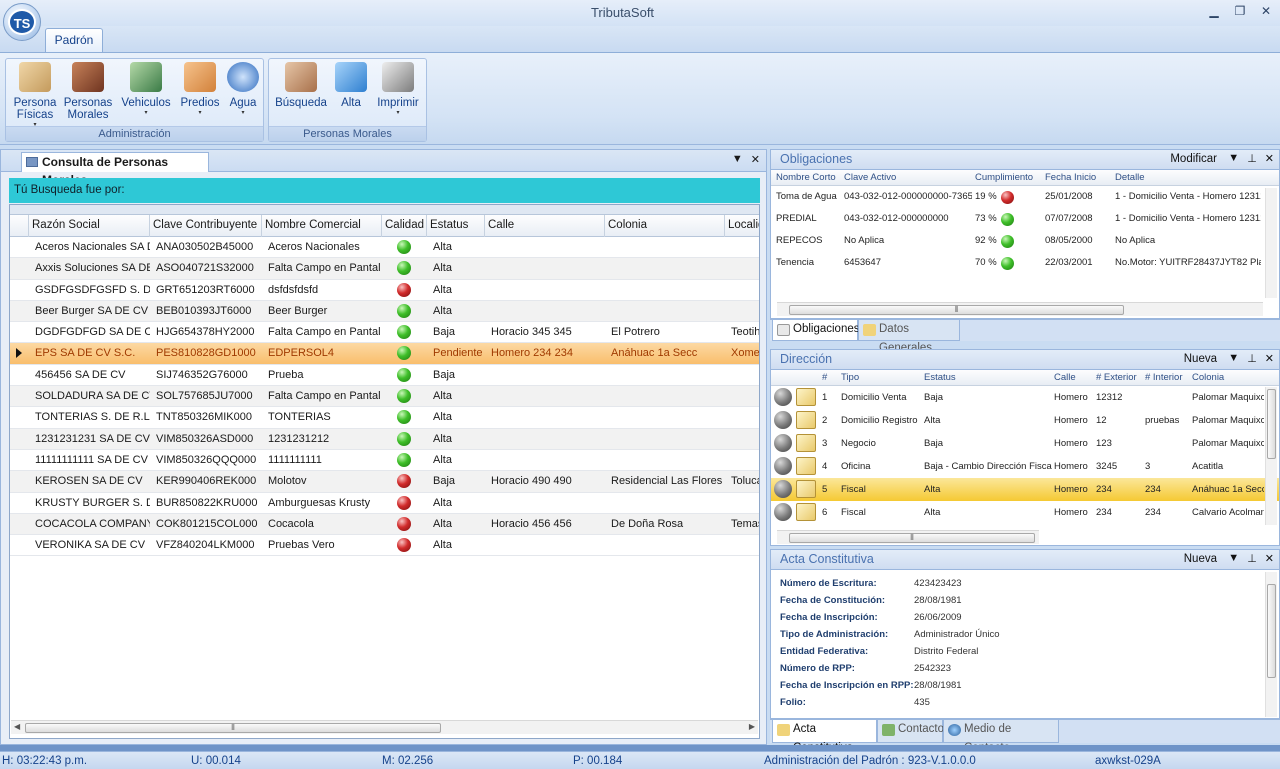 The image size is (1280, 769). I want to click on column-header-localidad: Localidad, so click(742, 226).